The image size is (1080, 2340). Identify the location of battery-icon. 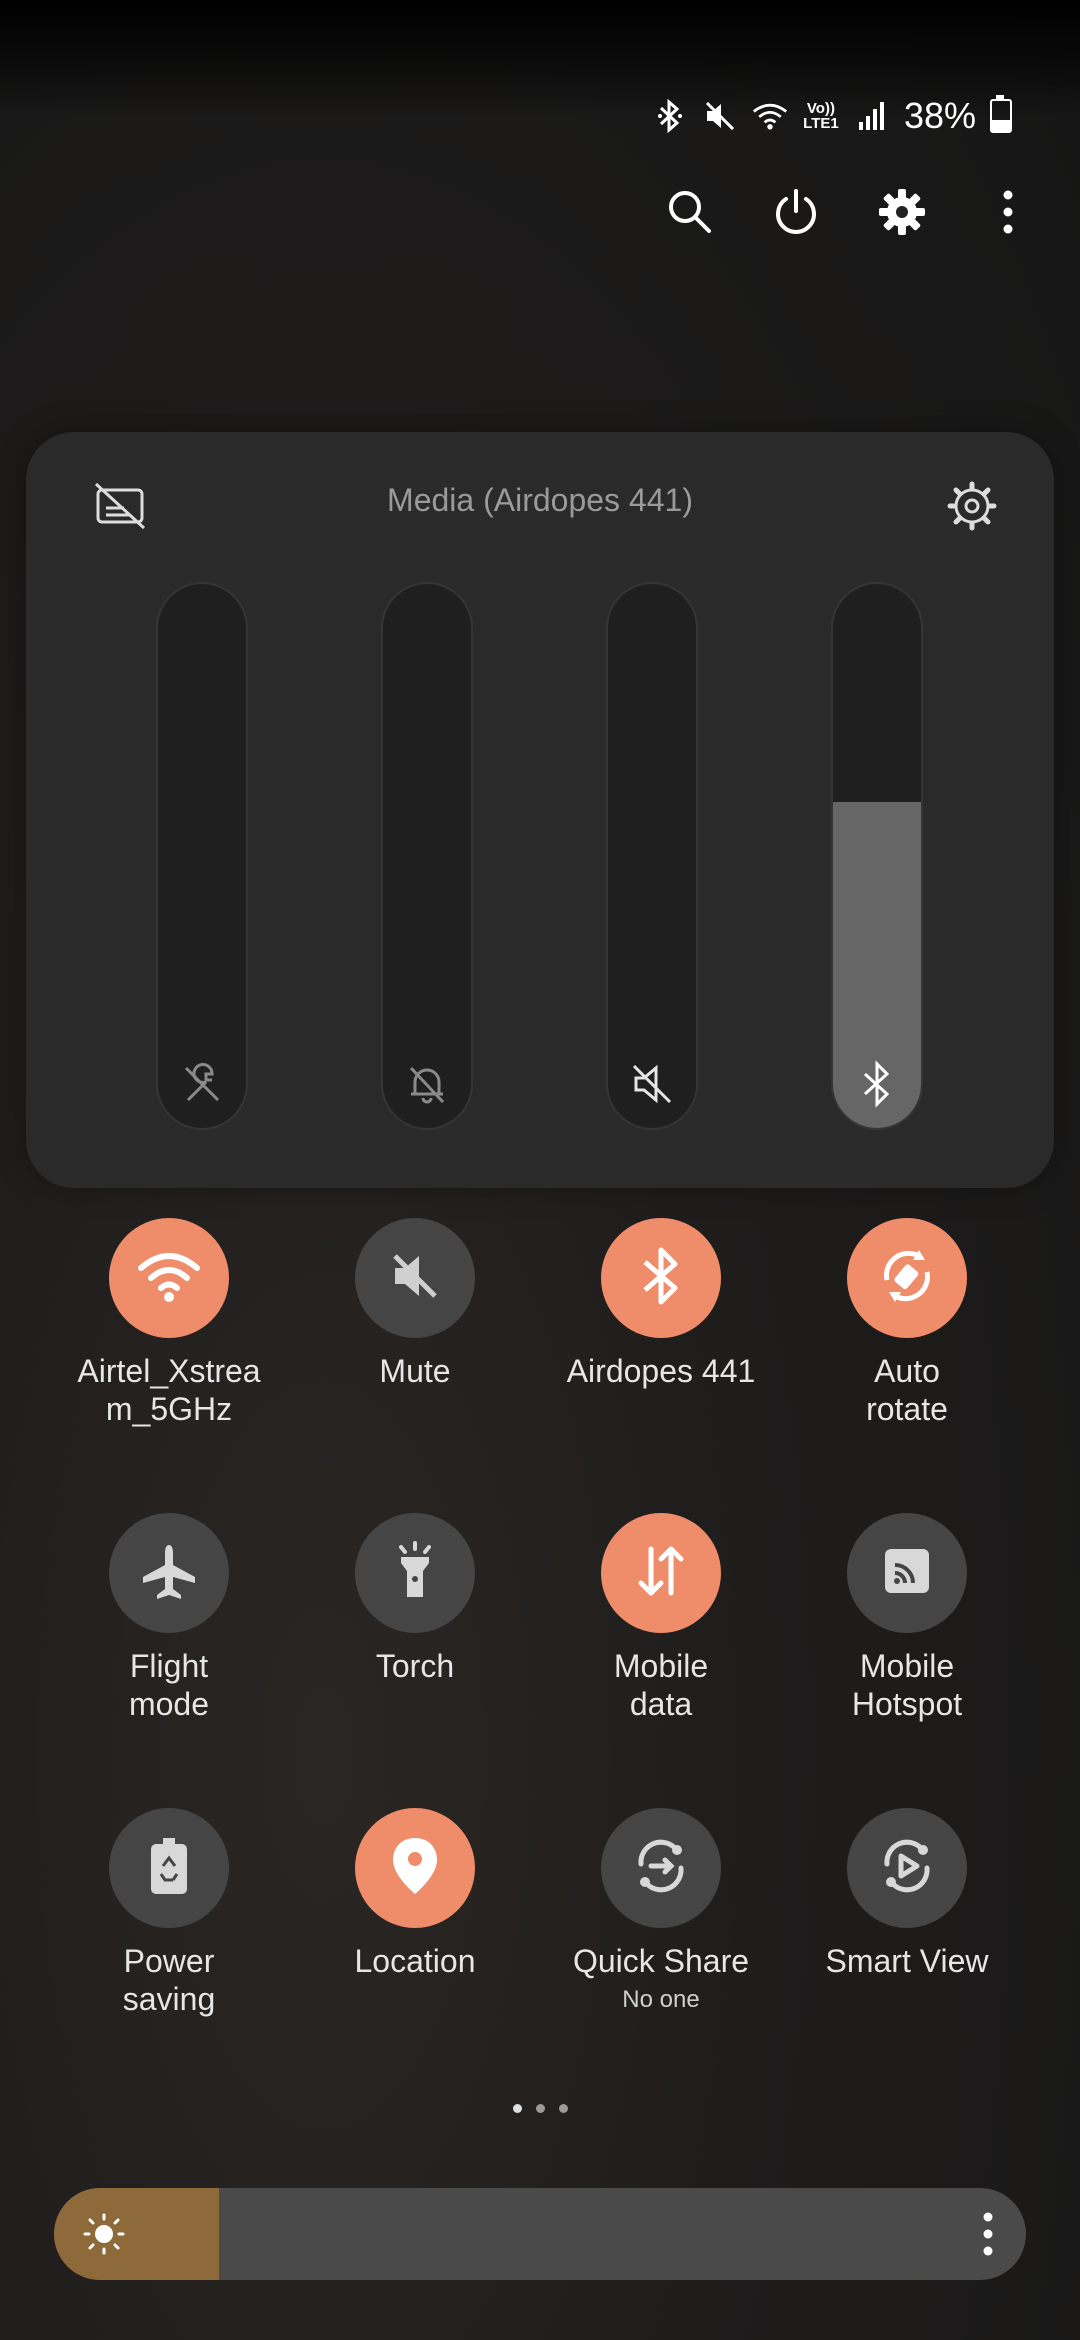
(1001, 114).